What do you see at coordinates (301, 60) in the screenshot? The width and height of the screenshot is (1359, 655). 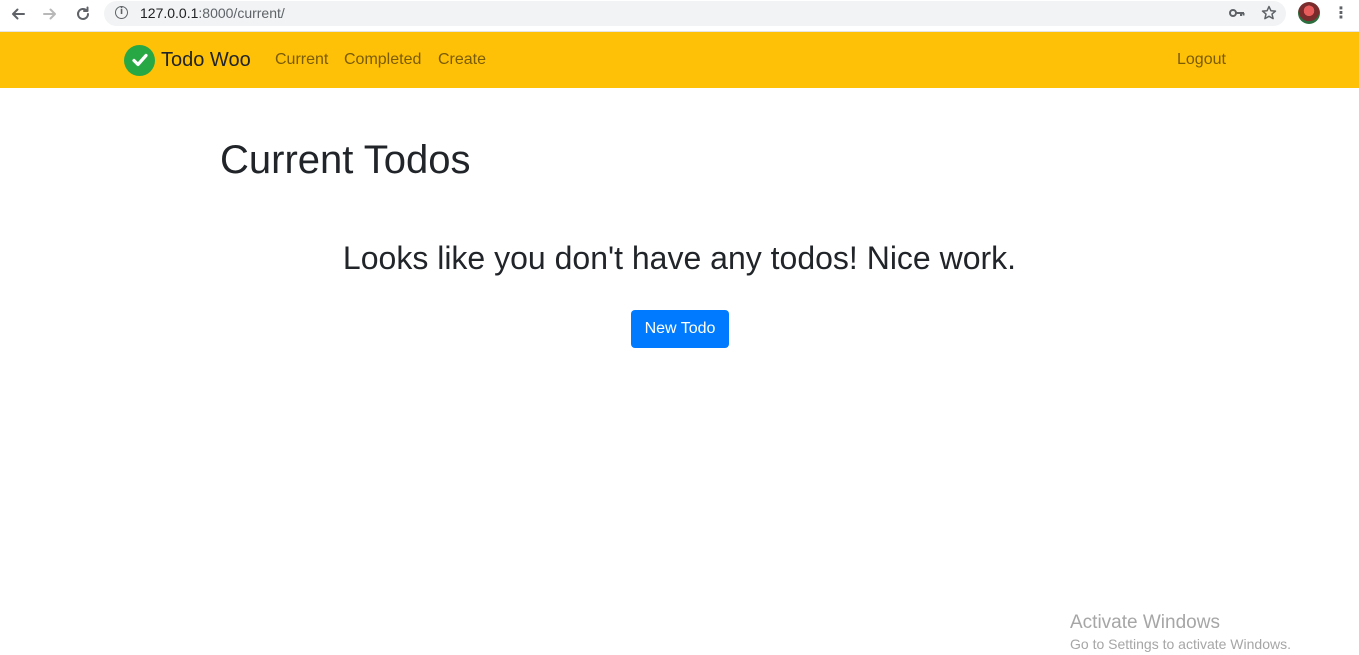 I see `nav-link-current: Current` at bounding box center [301, 60].